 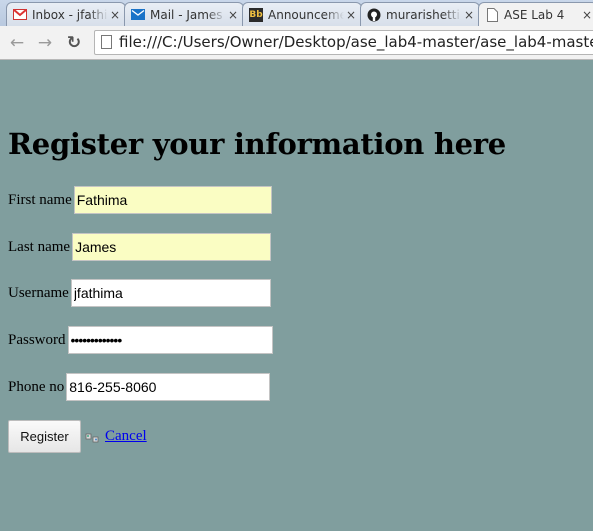 I want to click on phone-input, so click(x=168, y=387).